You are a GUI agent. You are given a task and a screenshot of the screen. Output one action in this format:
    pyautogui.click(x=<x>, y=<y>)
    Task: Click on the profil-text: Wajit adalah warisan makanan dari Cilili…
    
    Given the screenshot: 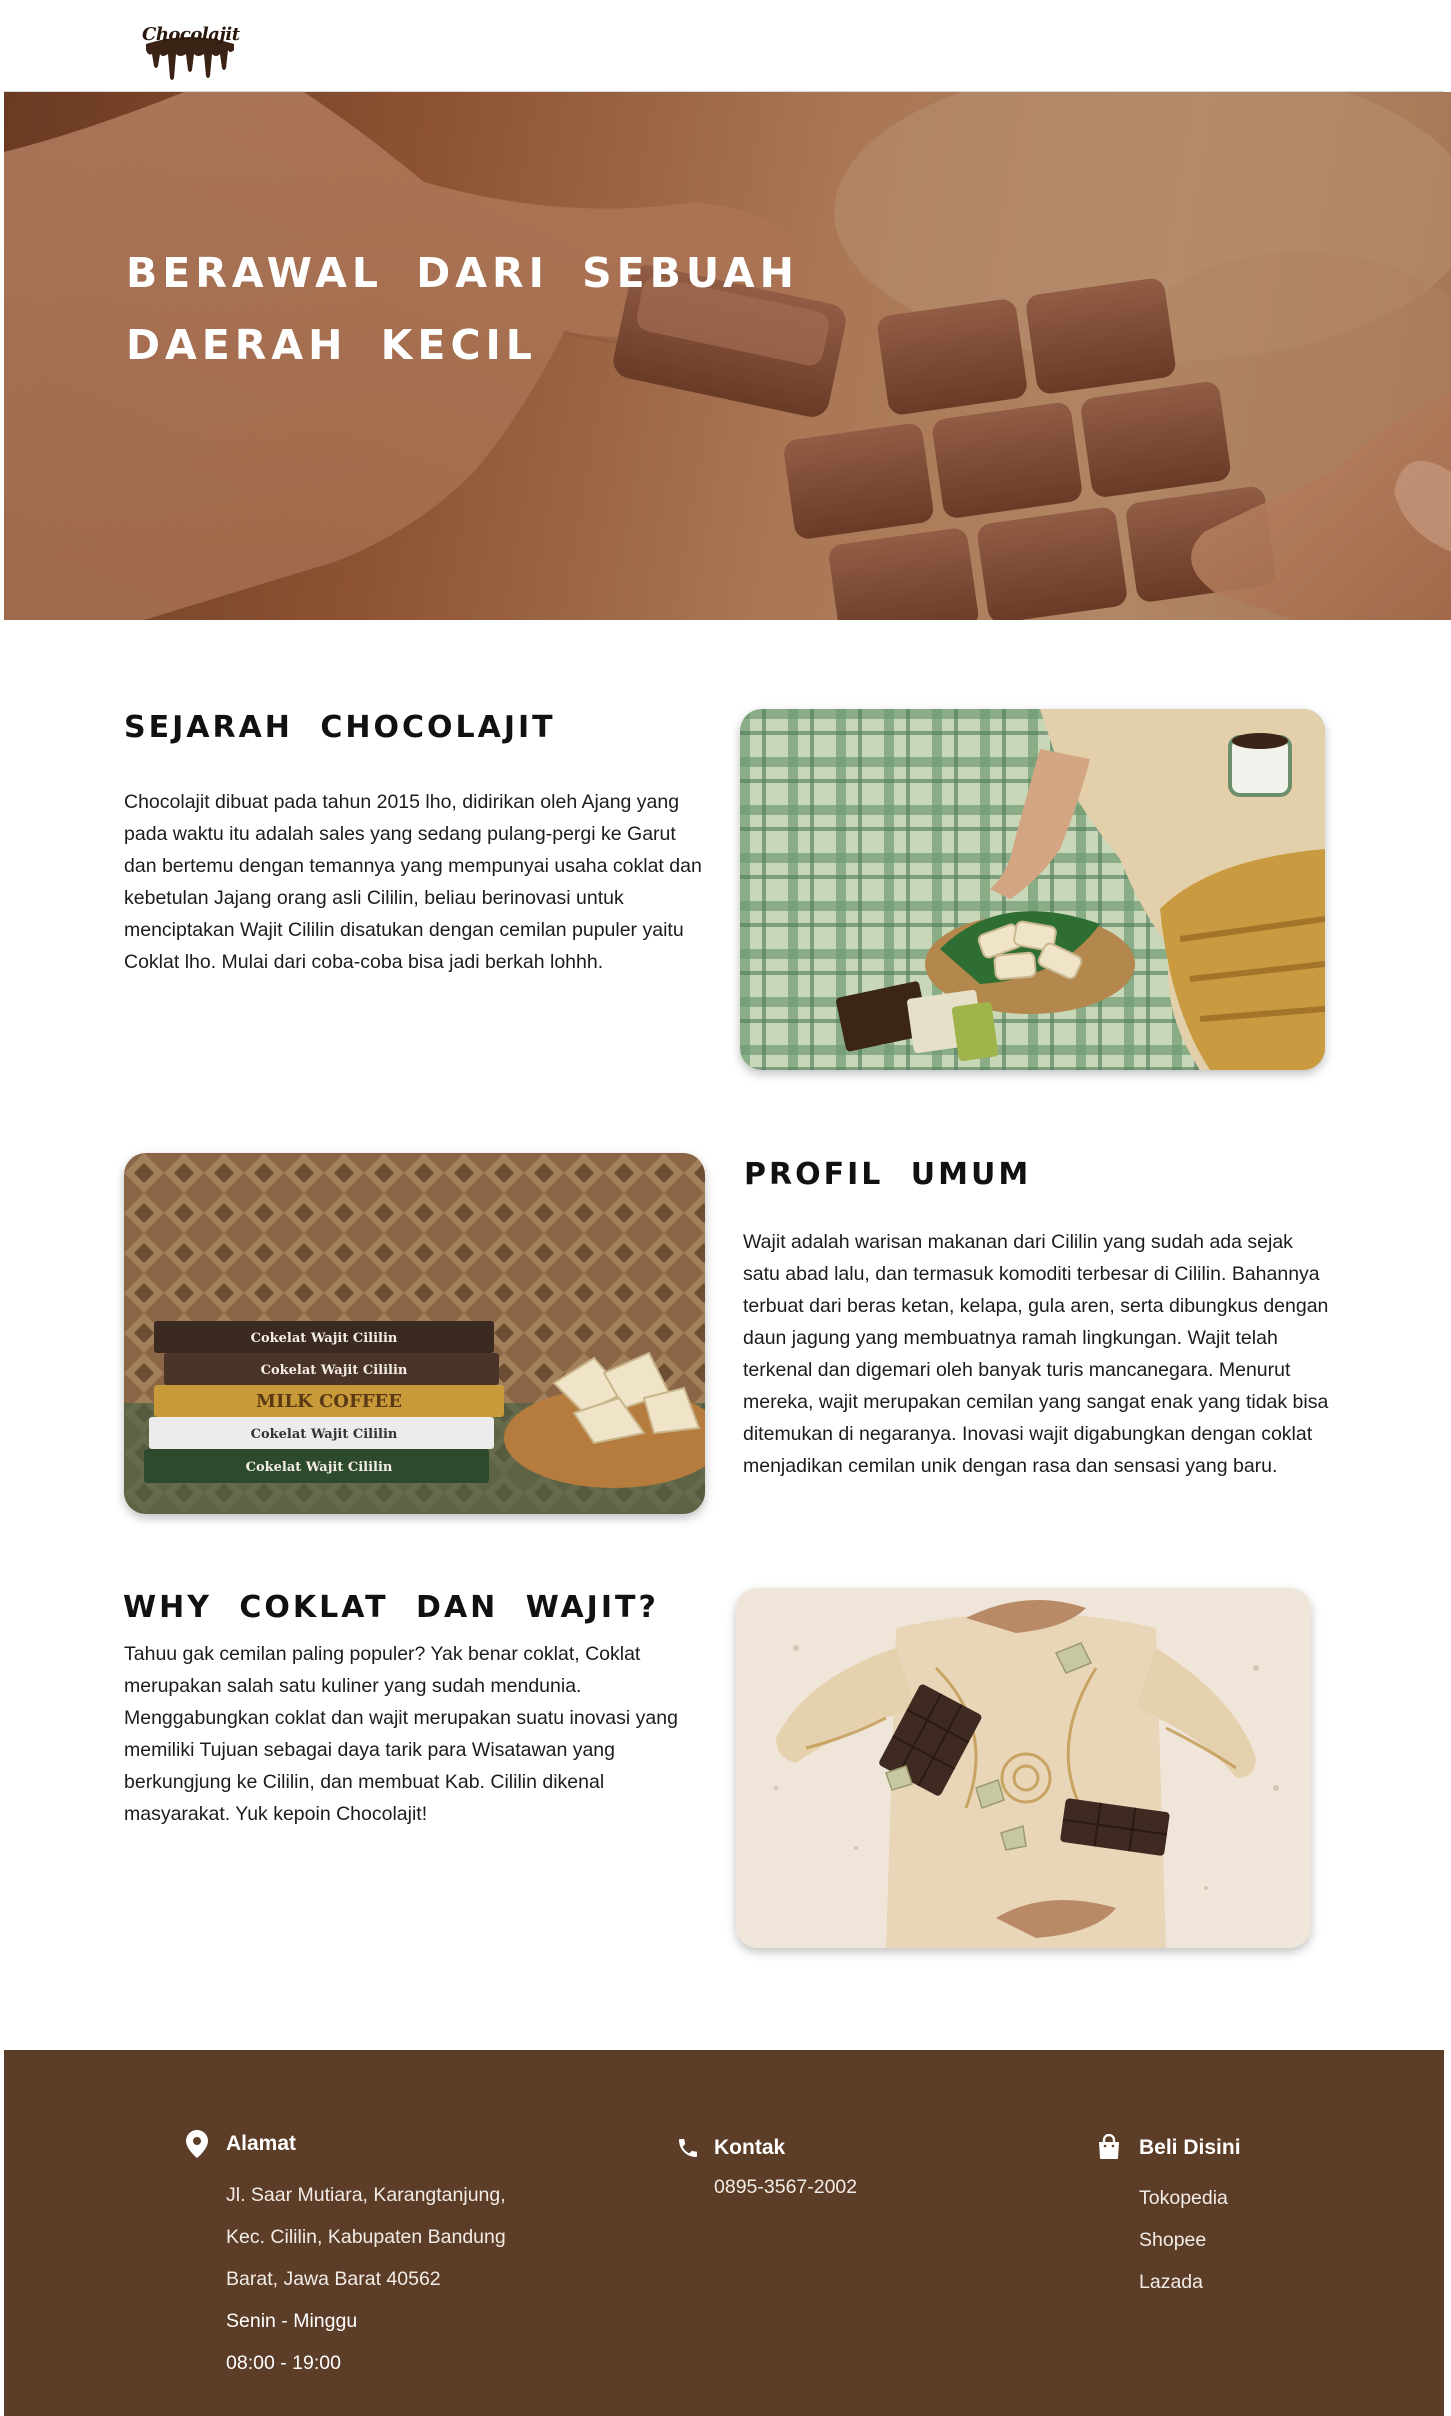 What is the action you would take?
    pyautogui.click(x=1036, y=1354)
    